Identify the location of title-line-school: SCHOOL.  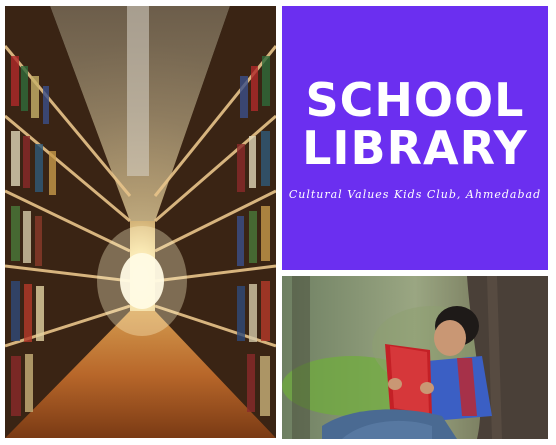
(415, 99).